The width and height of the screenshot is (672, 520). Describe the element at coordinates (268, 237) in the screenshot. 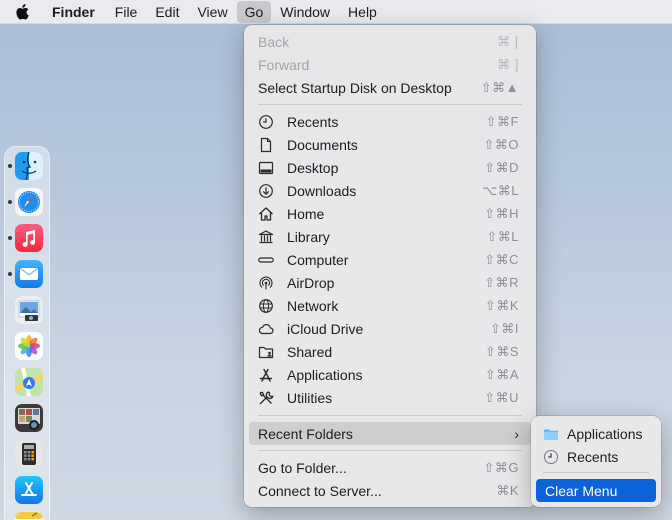

I see `library-icon` at that location.